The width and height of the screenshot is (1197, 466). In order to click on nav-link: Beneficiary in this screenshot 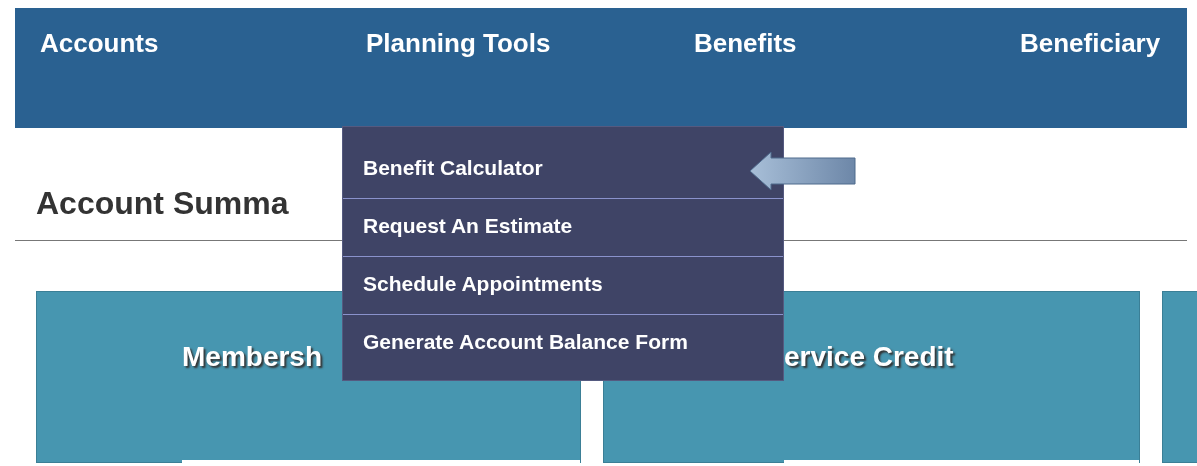, I will do `click(1090, 43)`.